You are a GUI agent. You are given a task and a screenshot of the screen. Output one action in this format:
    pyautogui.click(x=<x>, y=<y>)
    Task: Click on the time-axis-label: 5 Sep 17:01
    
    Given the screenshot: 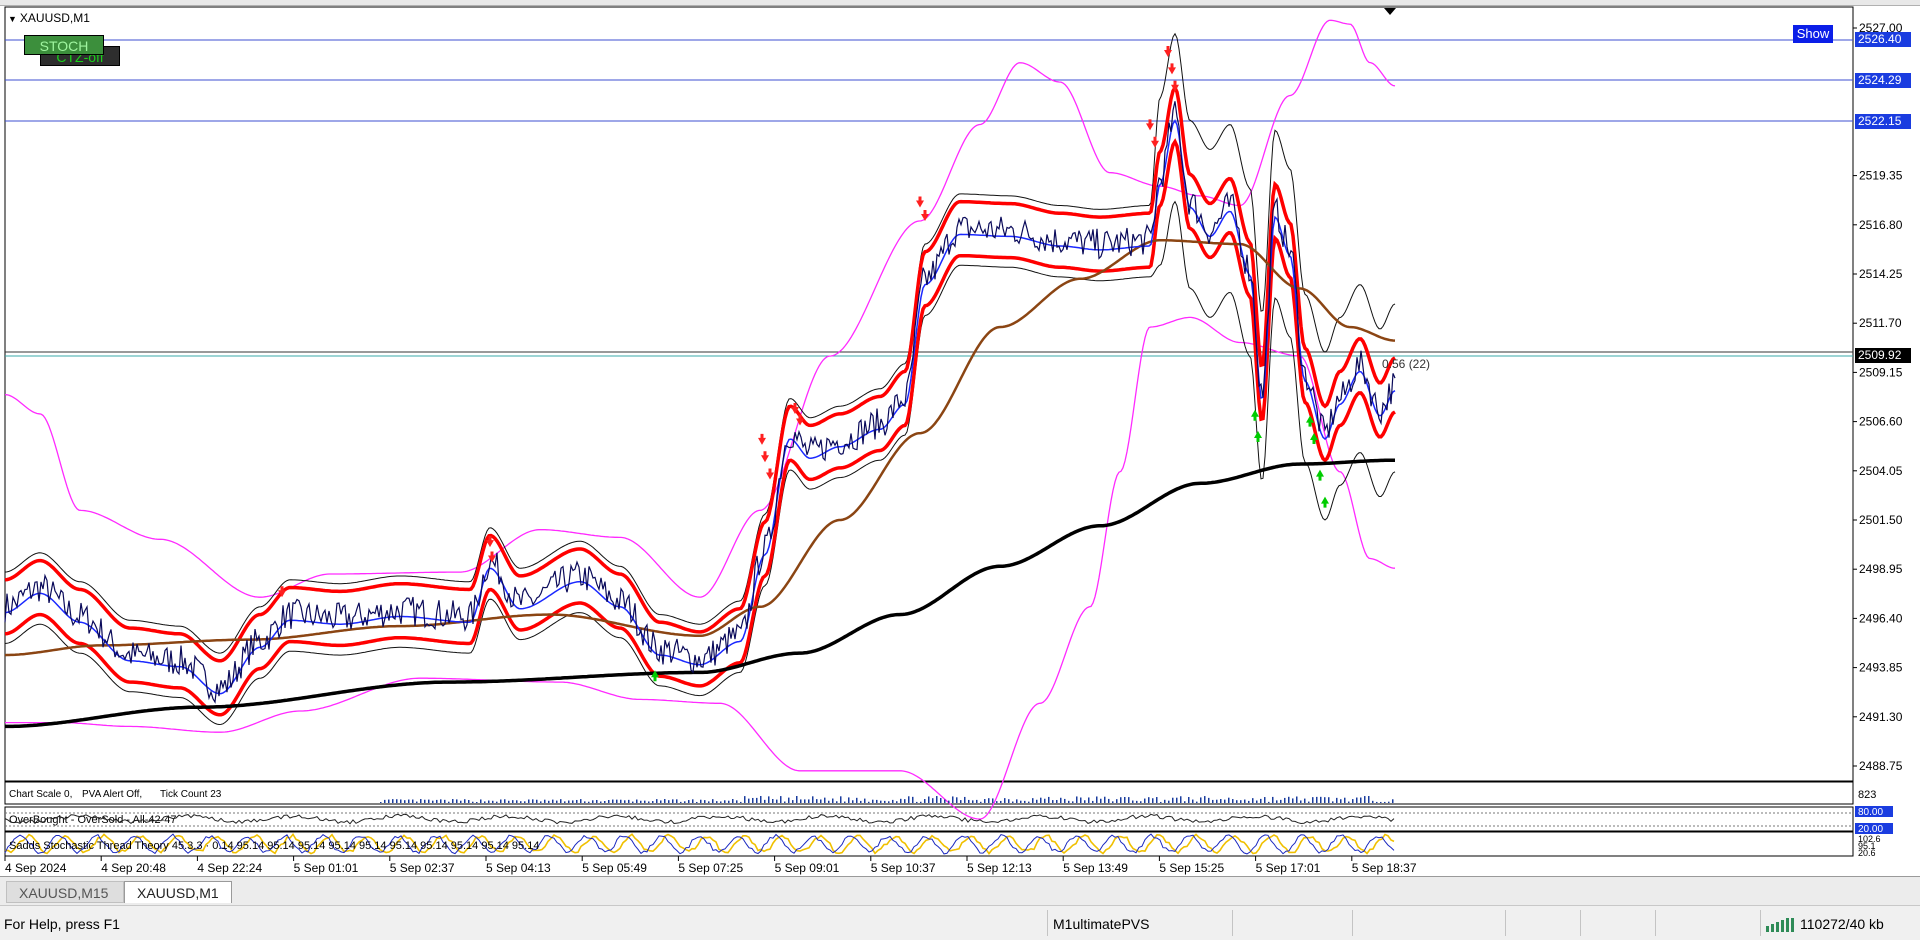 What is the action you would take?
    pyautogui.click(x=1288, y=868)
    